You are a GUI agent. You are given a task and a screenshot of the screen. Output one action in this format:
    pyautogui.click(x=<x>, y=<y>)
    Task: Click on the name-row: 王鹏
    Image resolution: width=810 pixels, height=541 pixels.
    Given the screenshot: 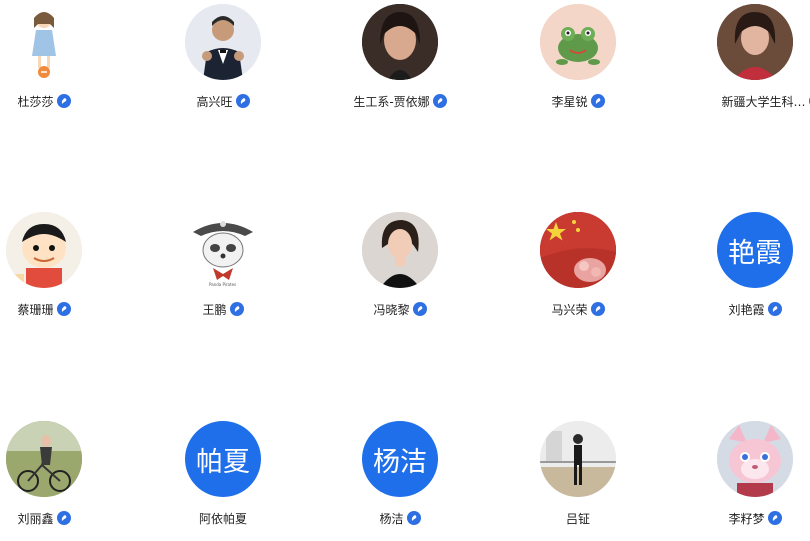 What is the action you would take?
    pyautogui.click(x=223, y=309)
    